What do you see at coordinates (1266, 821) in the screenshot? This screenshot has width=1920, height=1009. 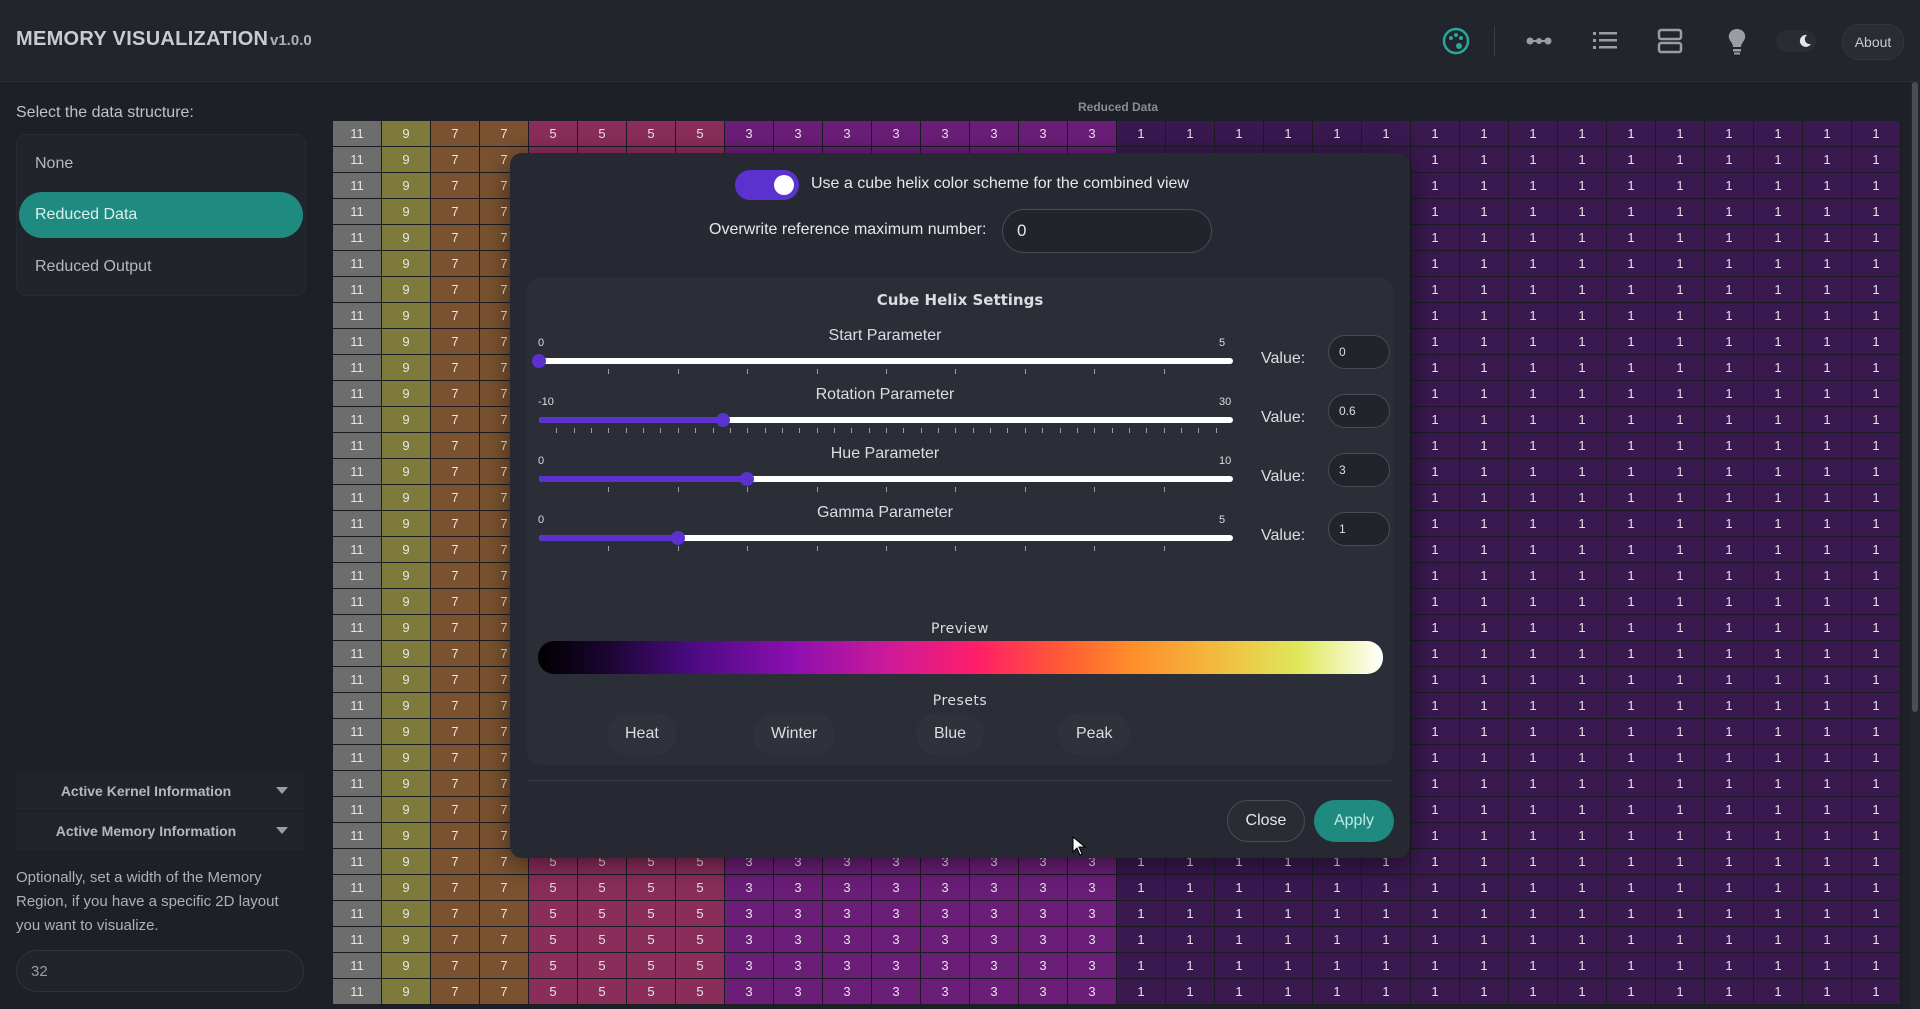 I see `close-button: Close` at bounding box center [1266, 821].